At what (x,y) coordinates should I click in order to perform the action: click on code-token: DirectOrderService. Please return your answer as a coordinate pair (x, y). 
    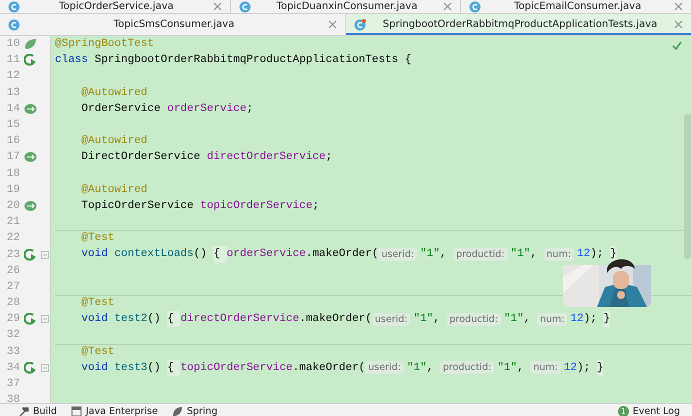
    Looking at the image, I should click on (141, 158).